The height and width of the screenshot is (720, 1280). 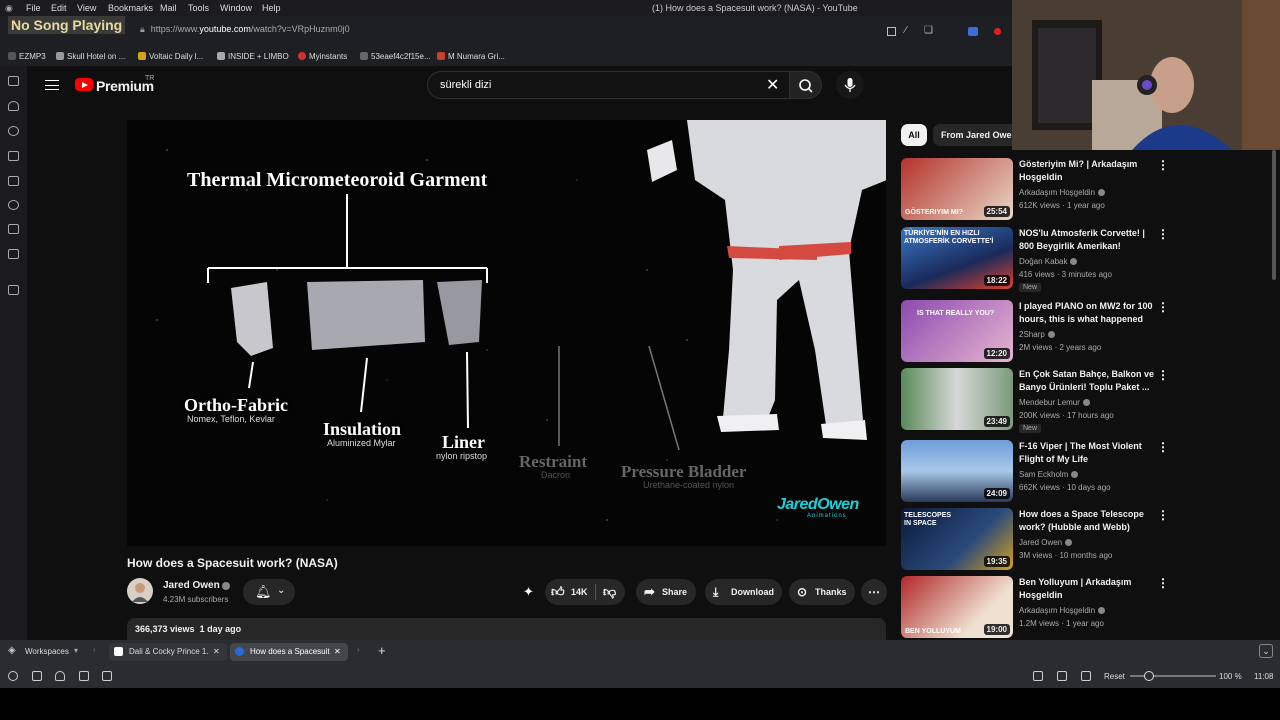 What do you see at coordinates (957, 331) in the screenshot?
I see `video-thumbnail: IS THAT REALLY YOU? 12:20` at bounding box center [957, 331].